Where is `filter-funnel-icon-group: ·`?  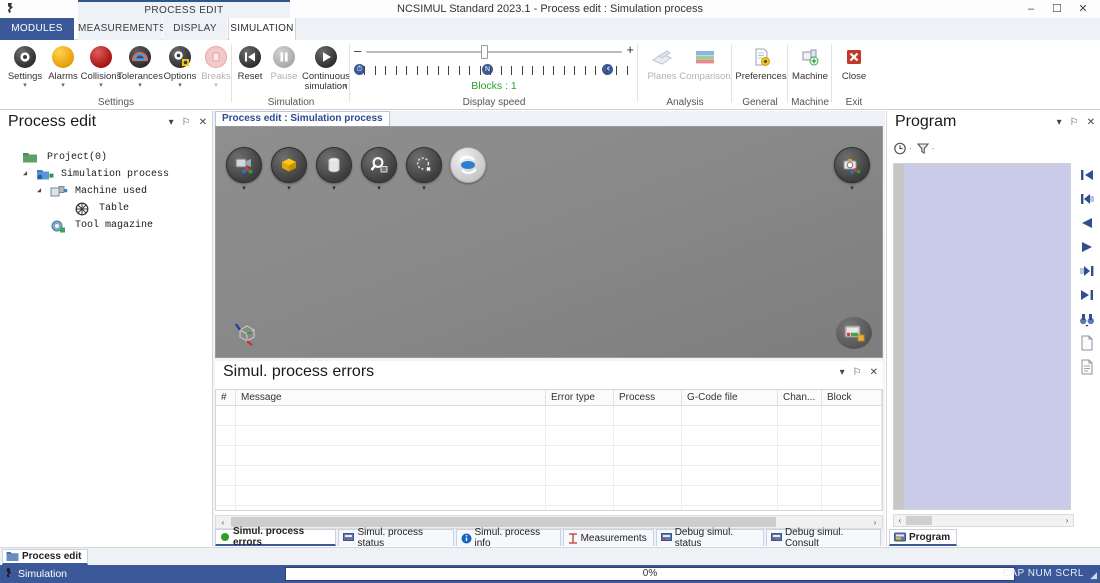
filter-funnel-icon-group: · is located at coordinates (925, 148).